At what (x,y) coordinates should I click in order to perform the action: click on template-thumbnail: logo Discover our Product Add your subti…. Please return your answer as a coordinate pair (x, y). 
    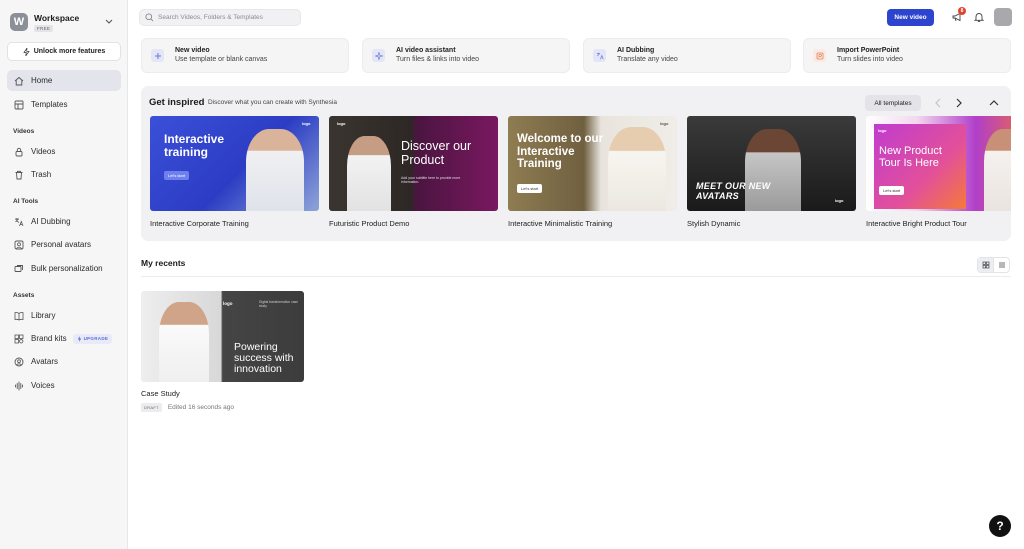
    Looking at the image, I should click on (413, 163).